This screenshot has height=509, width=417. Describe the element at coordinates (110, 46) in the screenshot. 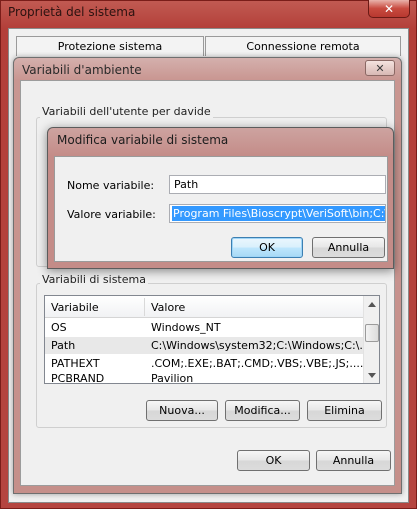

I see `tab-protezione-sistema: Protezione sistema` at that location.